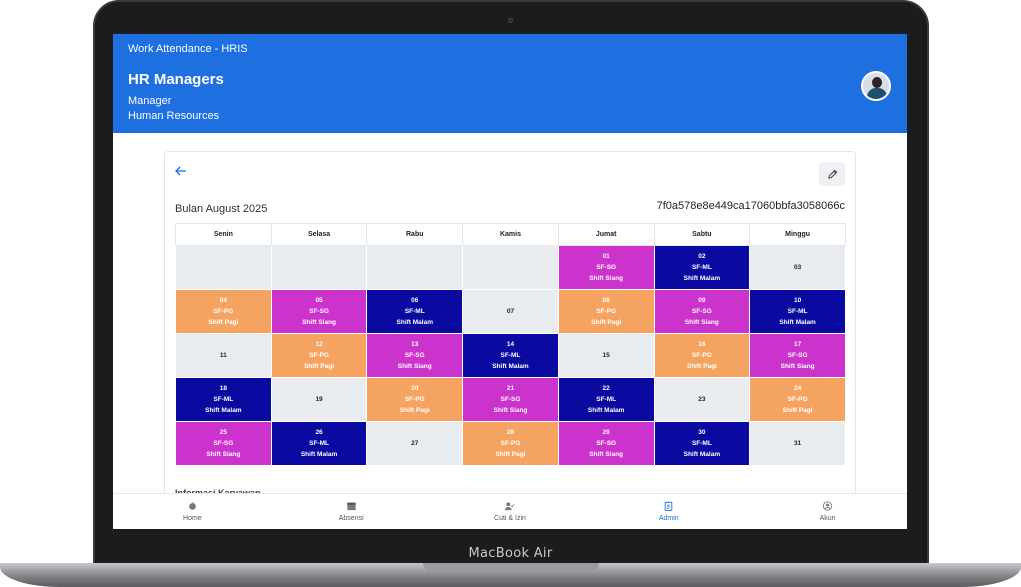 This screenshot has width=1021, height=587. I want to click on camera-icon, so click(510, 20).